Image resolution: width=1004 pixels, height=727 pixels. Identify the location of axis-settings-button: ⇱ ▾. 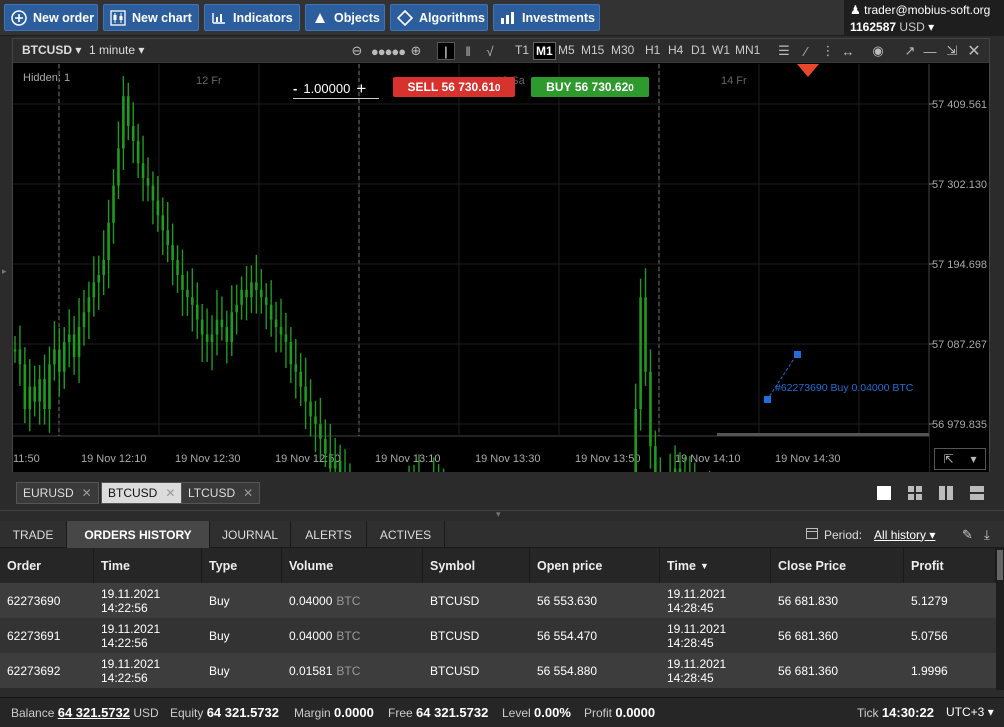
(960, 459).